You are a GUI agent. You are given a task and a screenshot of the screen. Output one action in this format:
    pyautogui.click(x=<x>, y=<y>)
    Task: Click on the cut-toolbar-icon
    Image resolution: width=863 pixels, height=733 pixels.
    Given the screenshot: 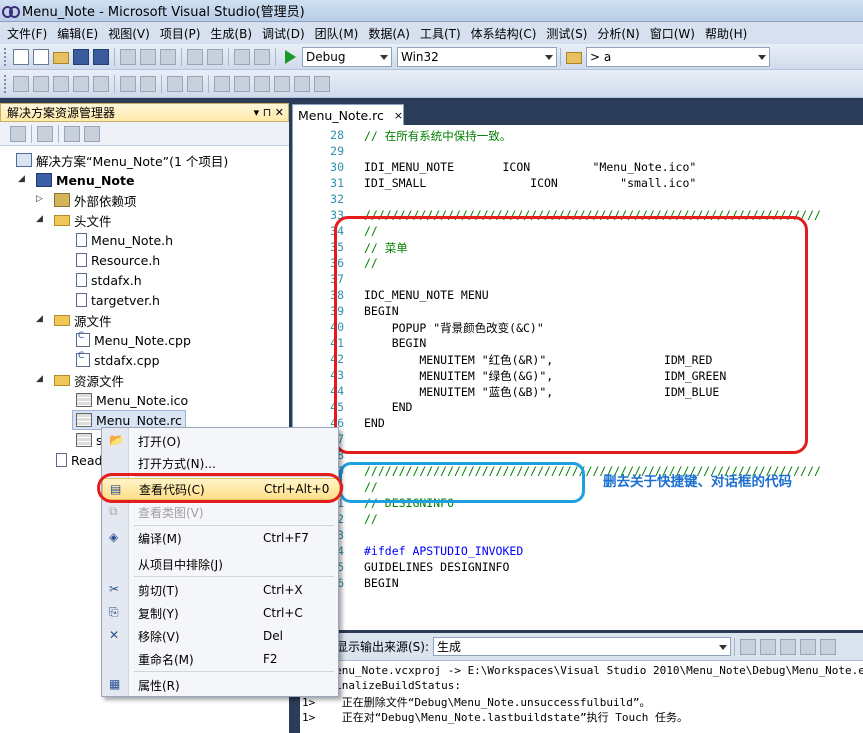 What is the action you would take?
    pyautogui.click(x=128, y=56)
    